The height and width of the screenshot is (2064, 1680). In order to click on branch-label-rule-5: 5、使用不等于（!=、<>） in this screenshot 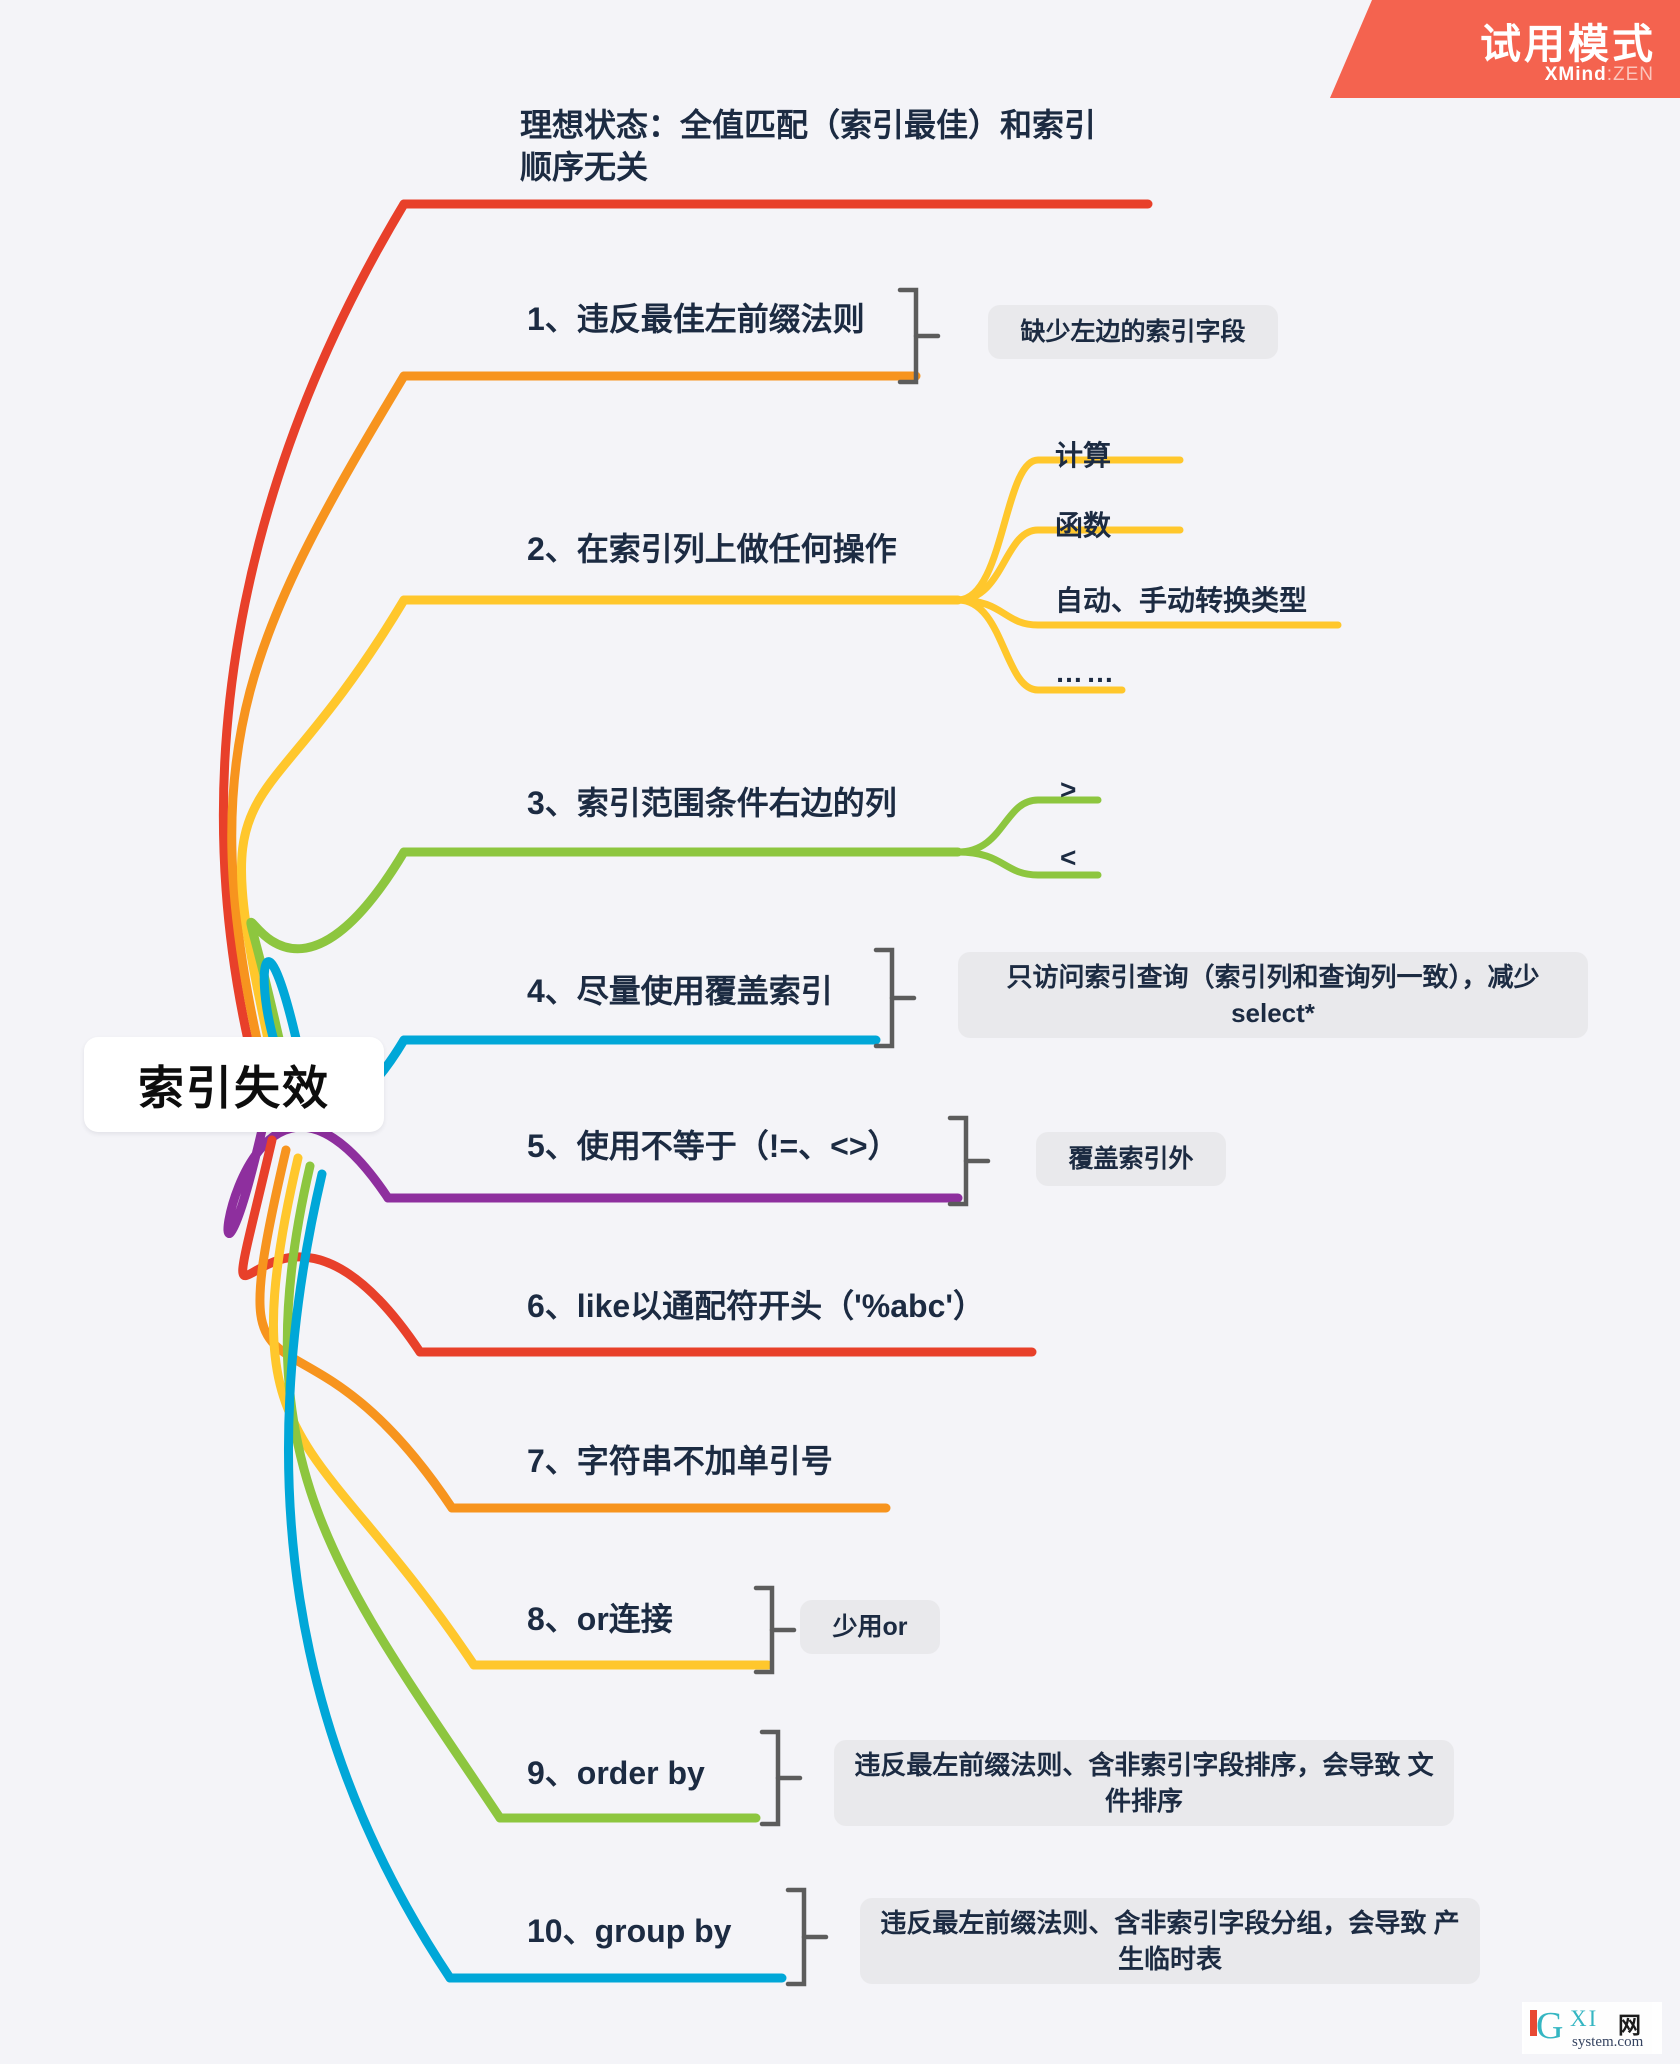, I will do `click(713, 1146)`.